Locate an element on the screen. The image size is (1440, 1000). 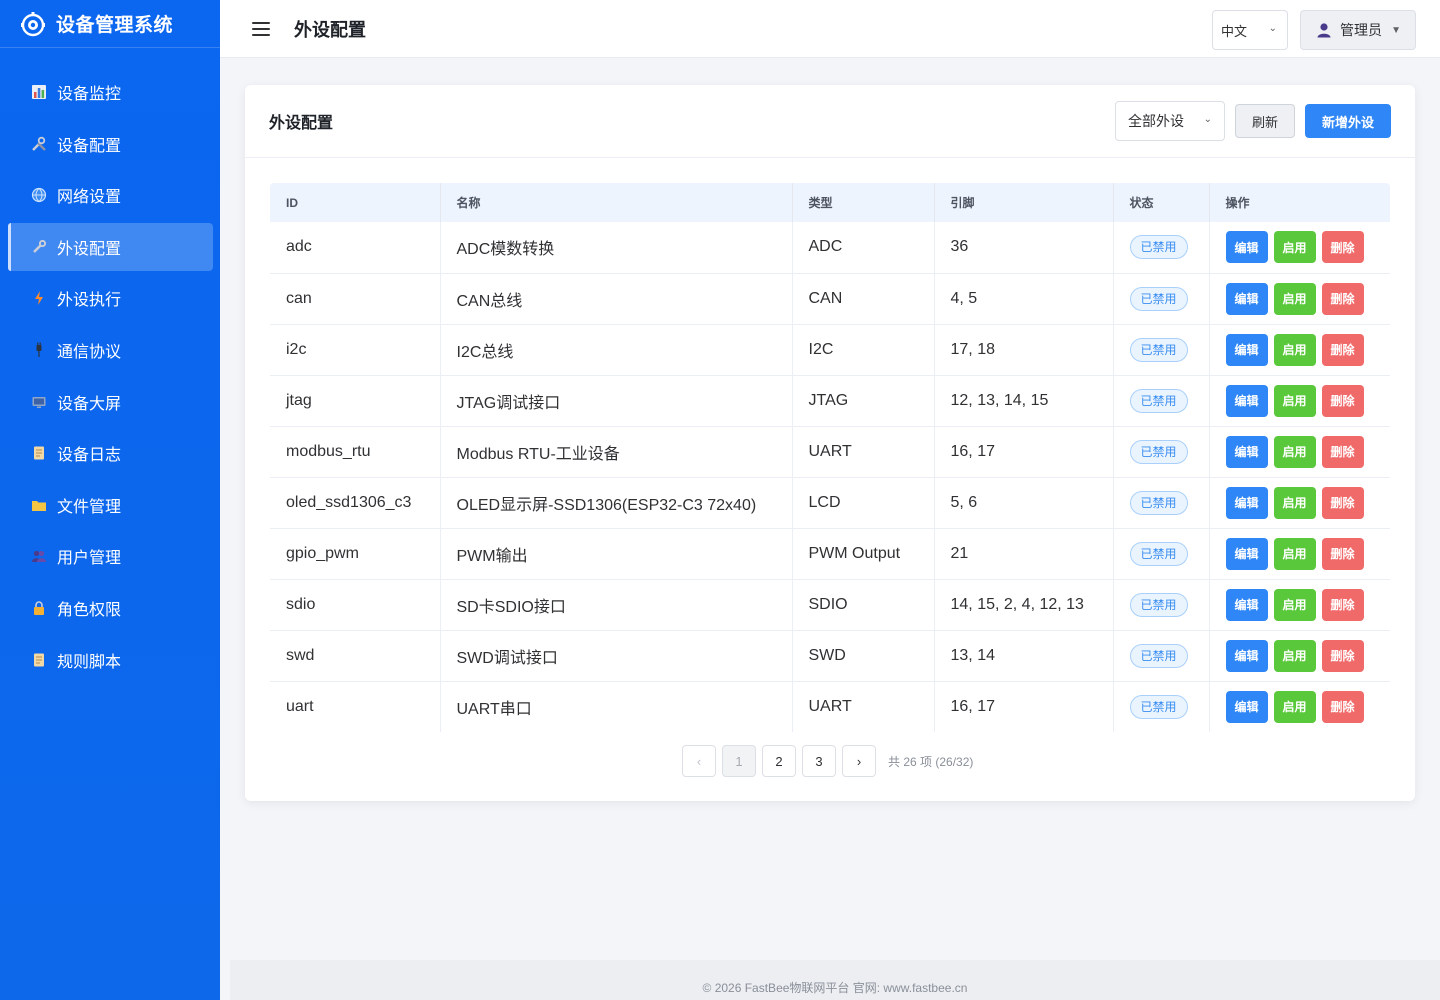
cell-id: oled_ssd1306_c3 is located at coordinates (355, 503).